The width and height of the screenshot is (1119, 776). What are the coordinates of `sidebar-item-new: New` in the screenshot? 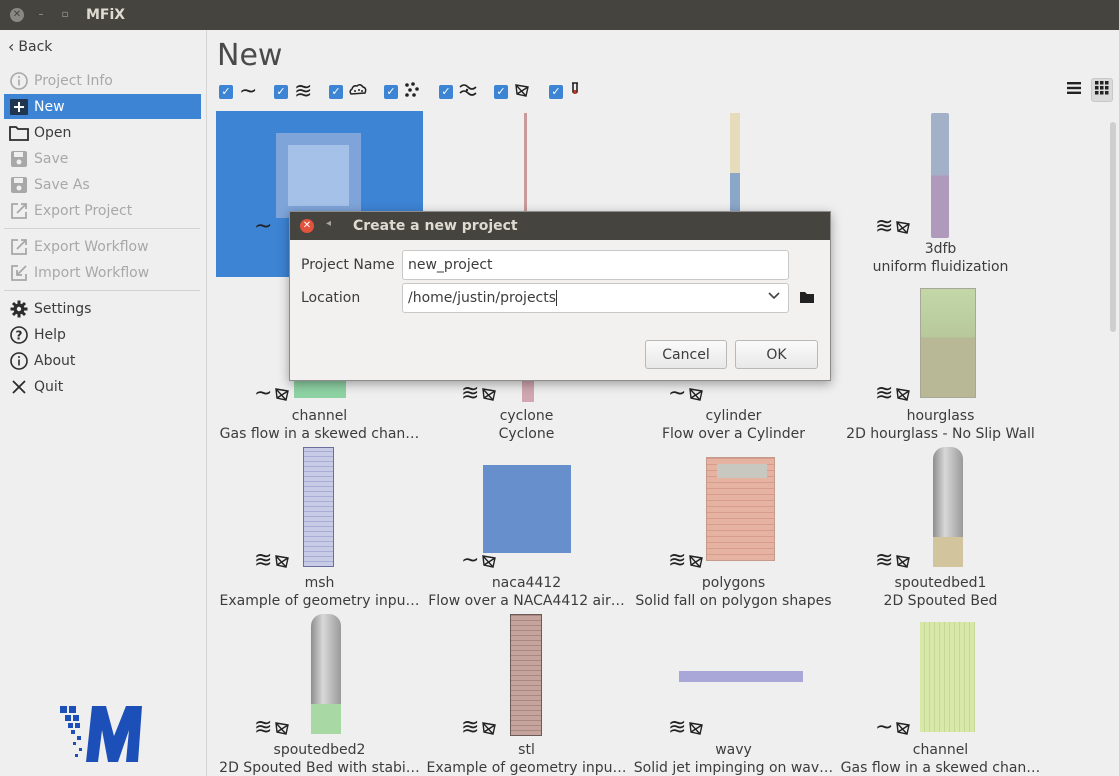 It's located at (102, 106).